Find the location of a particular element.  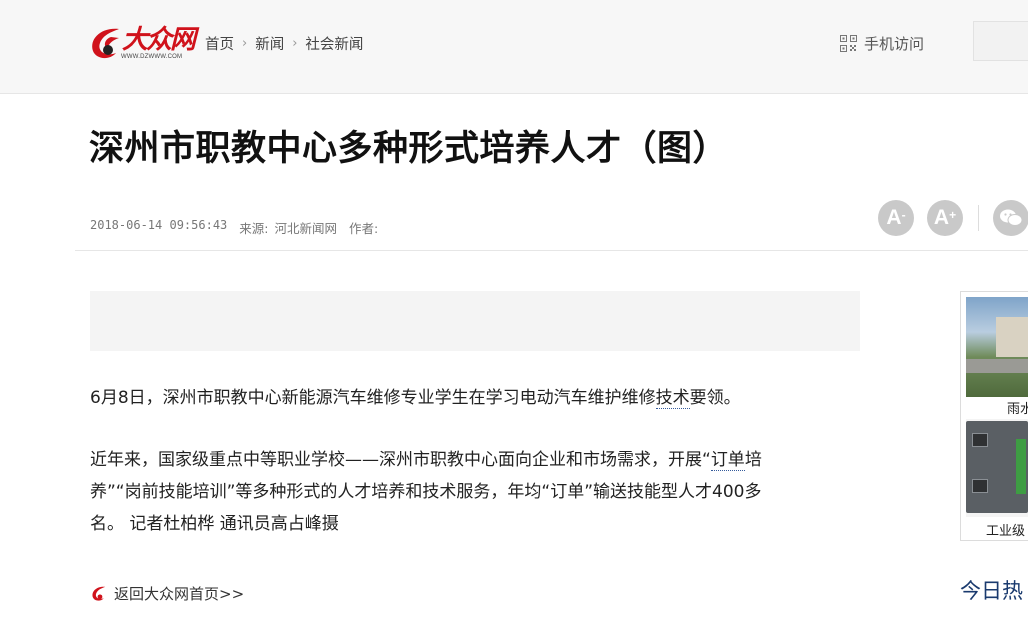

sidebar-ad-box: 雨水 工业级 is located at coordinates (994, 416).